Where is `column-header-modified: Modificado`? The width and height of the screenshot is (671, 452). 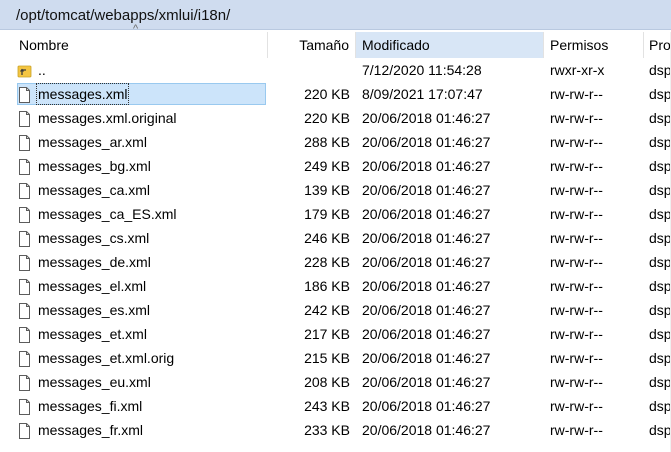
column-header-modified: Modificado is located at coordinates (450, 45).